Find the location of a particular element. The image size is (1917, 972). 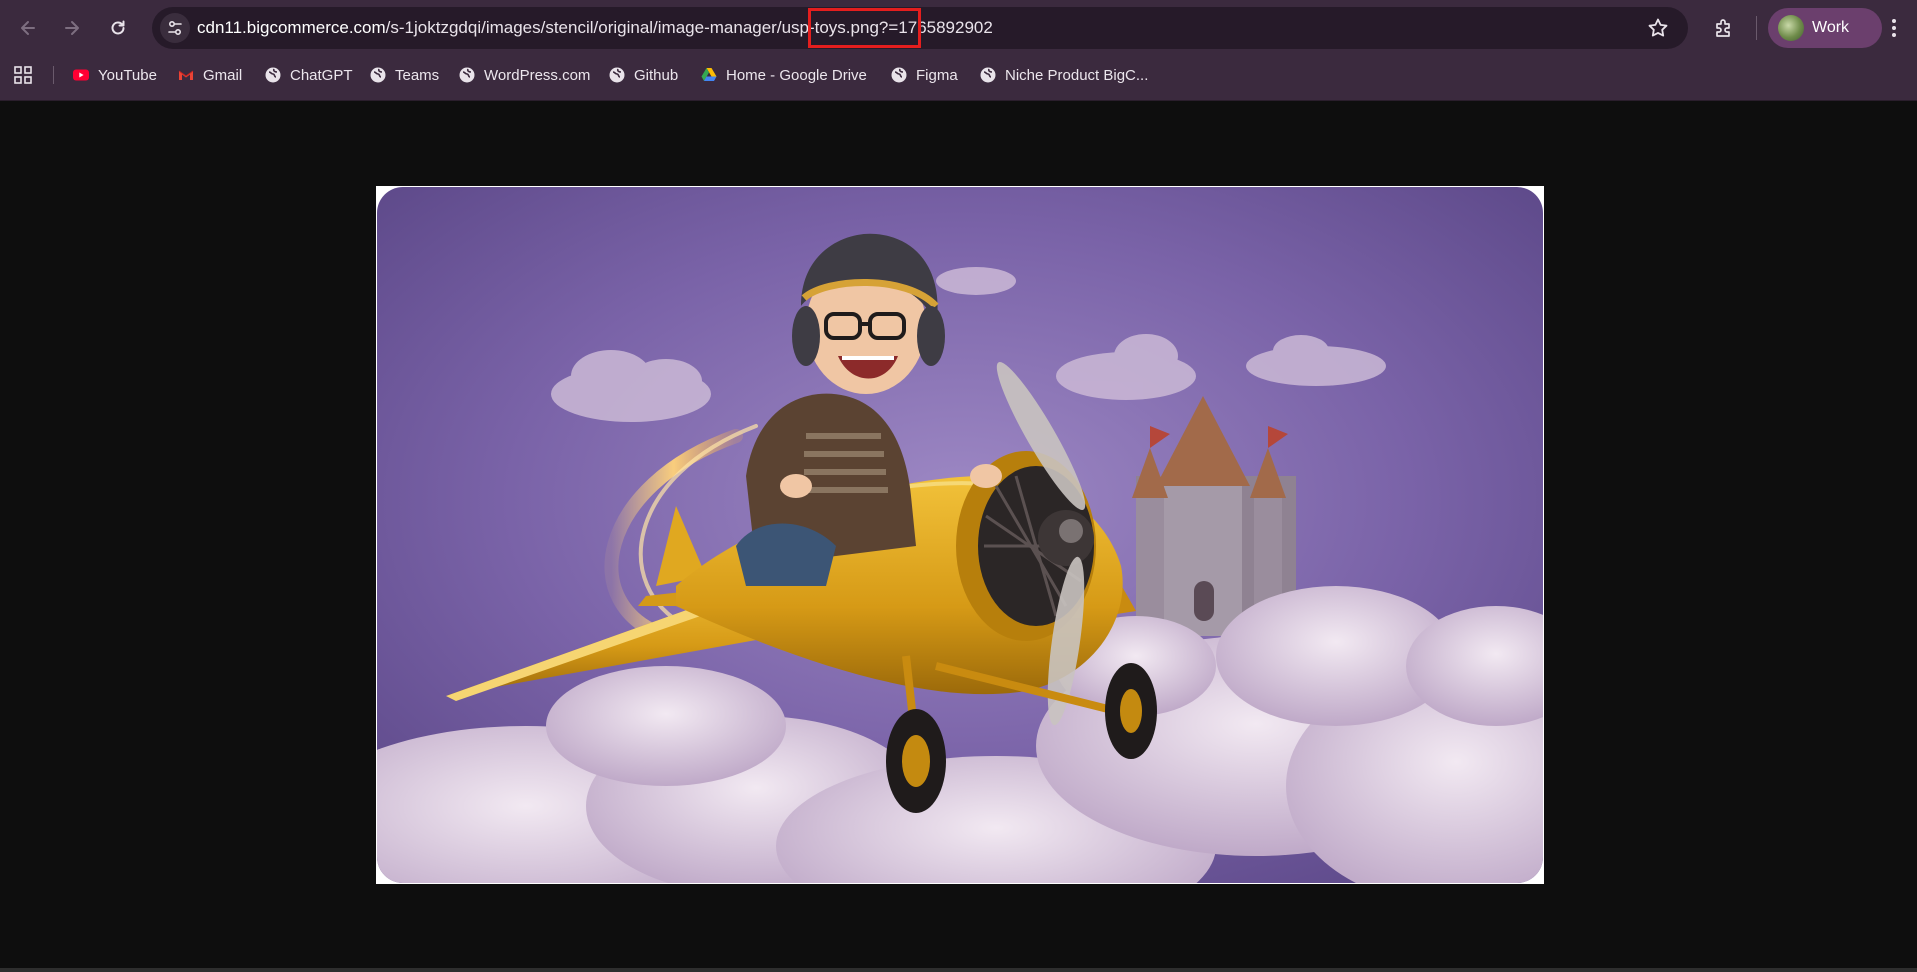

bookmark-github: Github is located at coordinates (643, 75).